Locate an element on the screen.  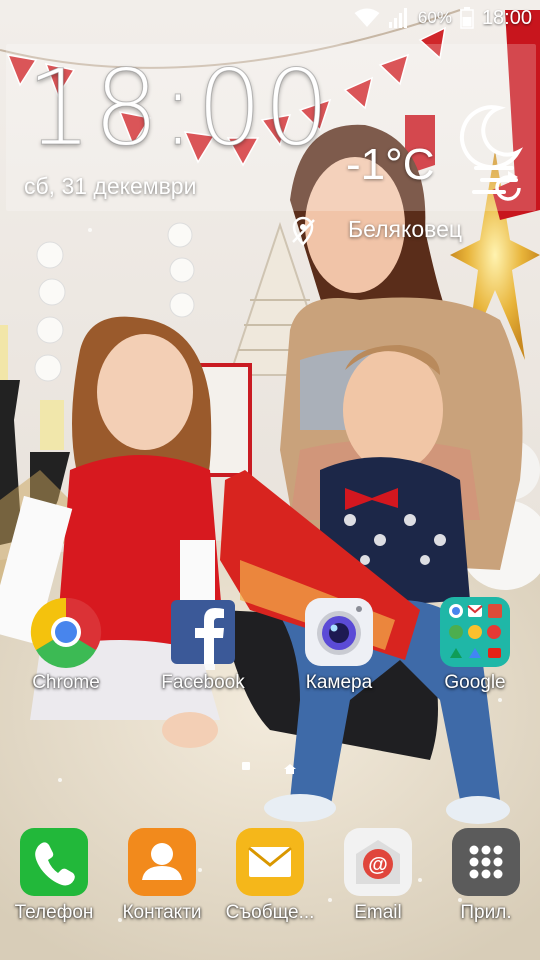
app-label: Камера is located at coordinates (339, 682).